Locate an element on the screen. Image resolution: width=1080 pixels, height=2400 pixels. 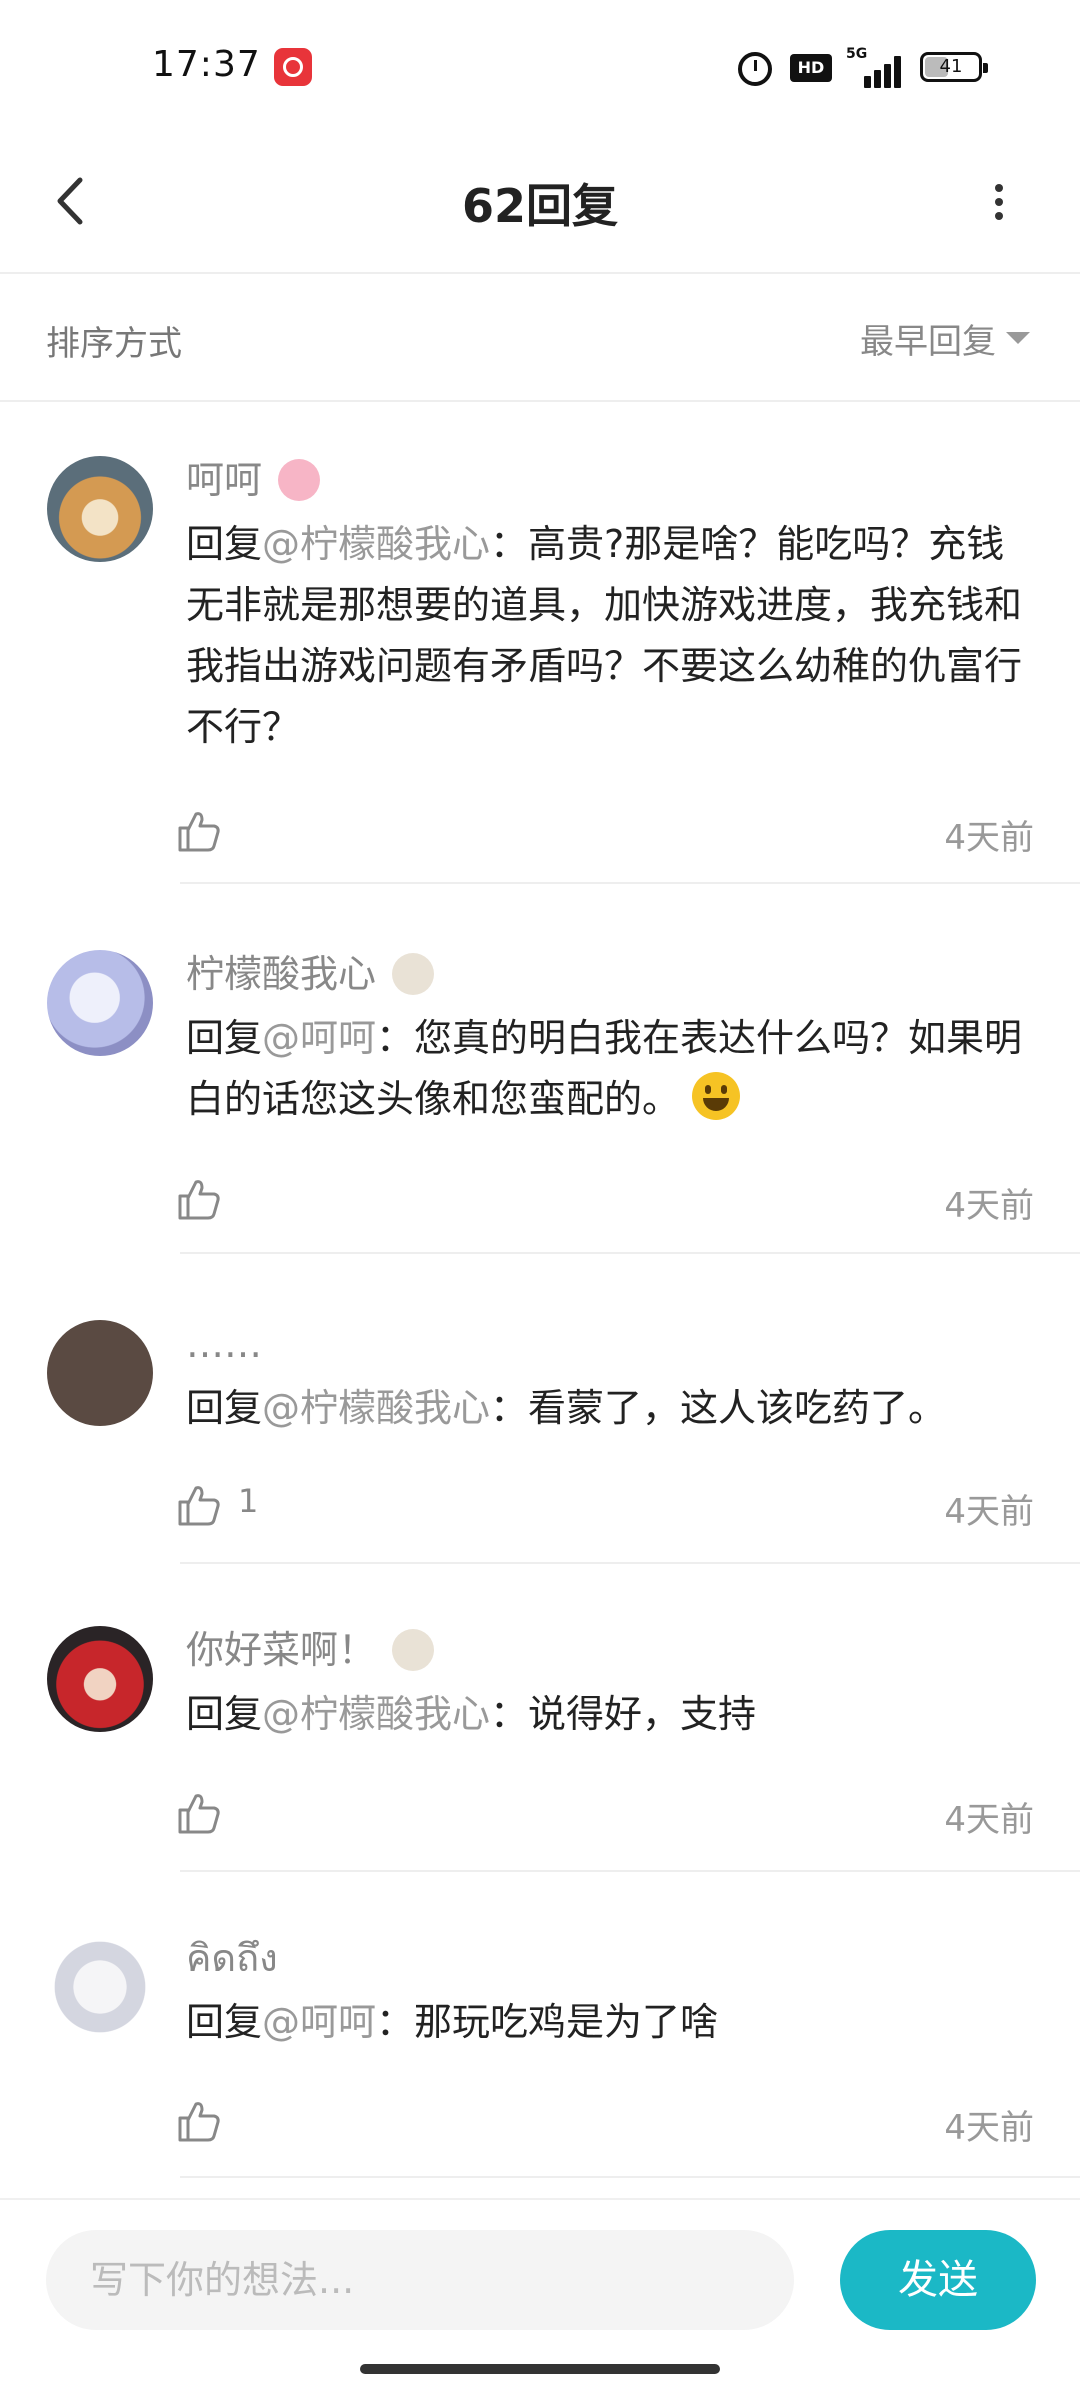
comment-author: 柠檬酸我心 is located at coordinates (281, 974).